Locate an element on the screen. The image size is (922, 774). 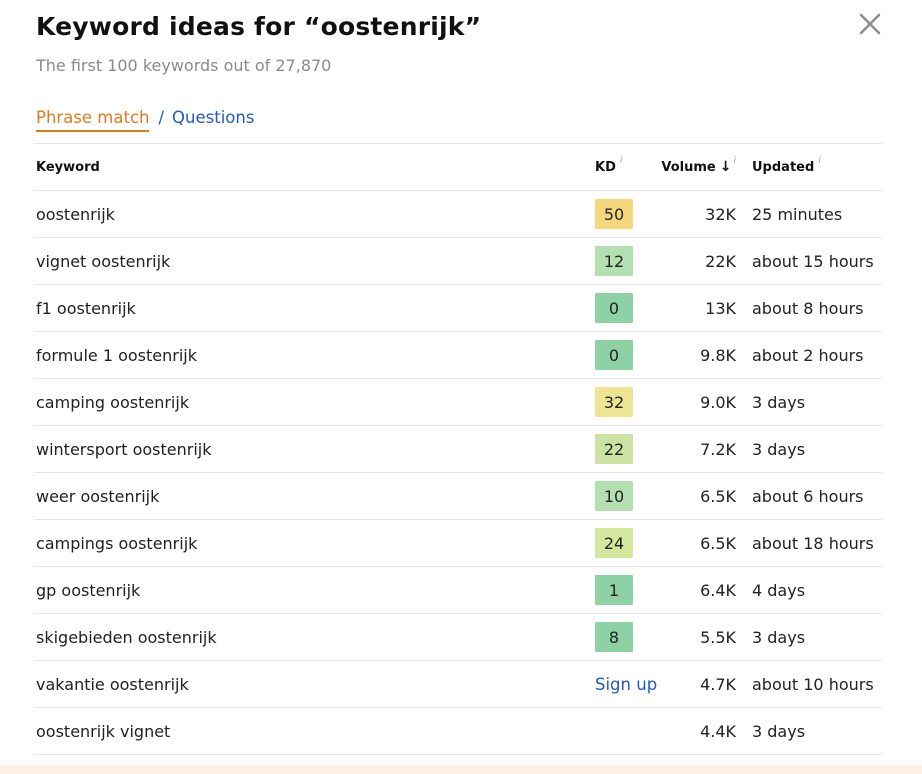
keyword-cell: campings oostenrijk is located at coordinates (116, 543).